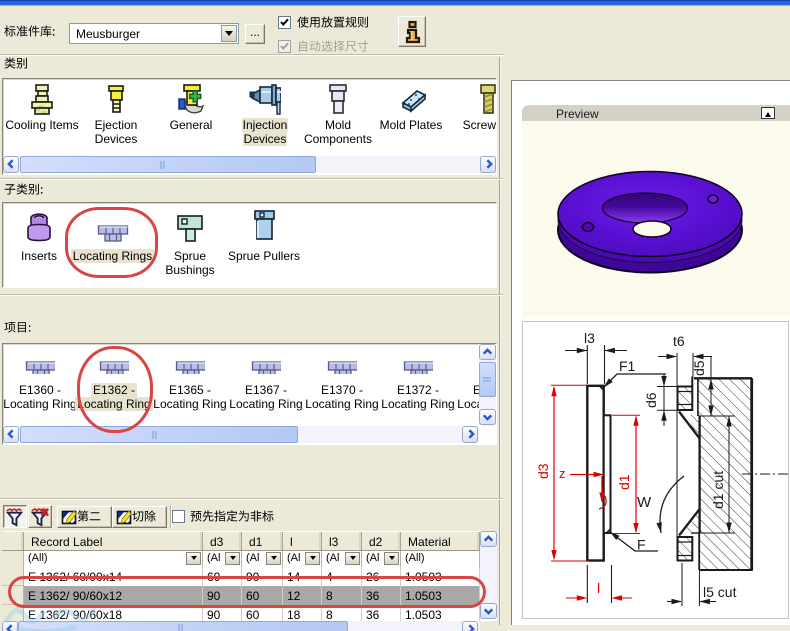 This screenshot has height=631, width=790. Describe the element at coordinates (718, 490) in the screenshot. I see `svg-text: d1 cut` at that location.